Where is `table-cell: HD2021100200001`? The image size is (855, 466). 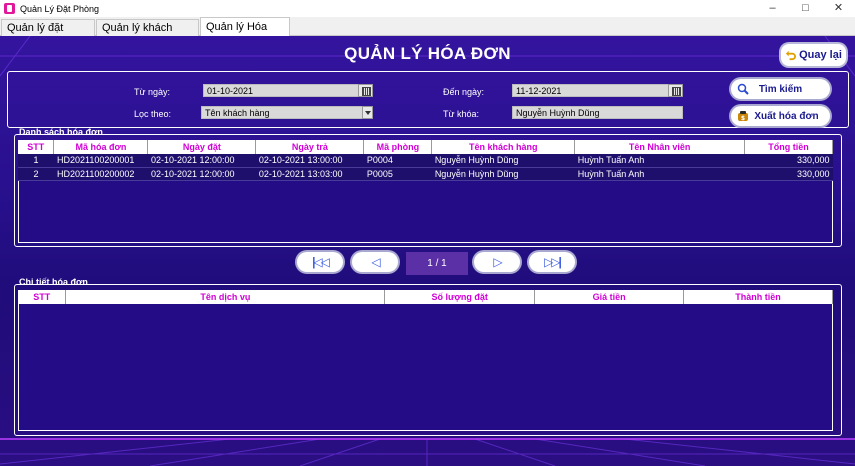
table-cell: HD2021100200001 is located at coordinates (100, 161).